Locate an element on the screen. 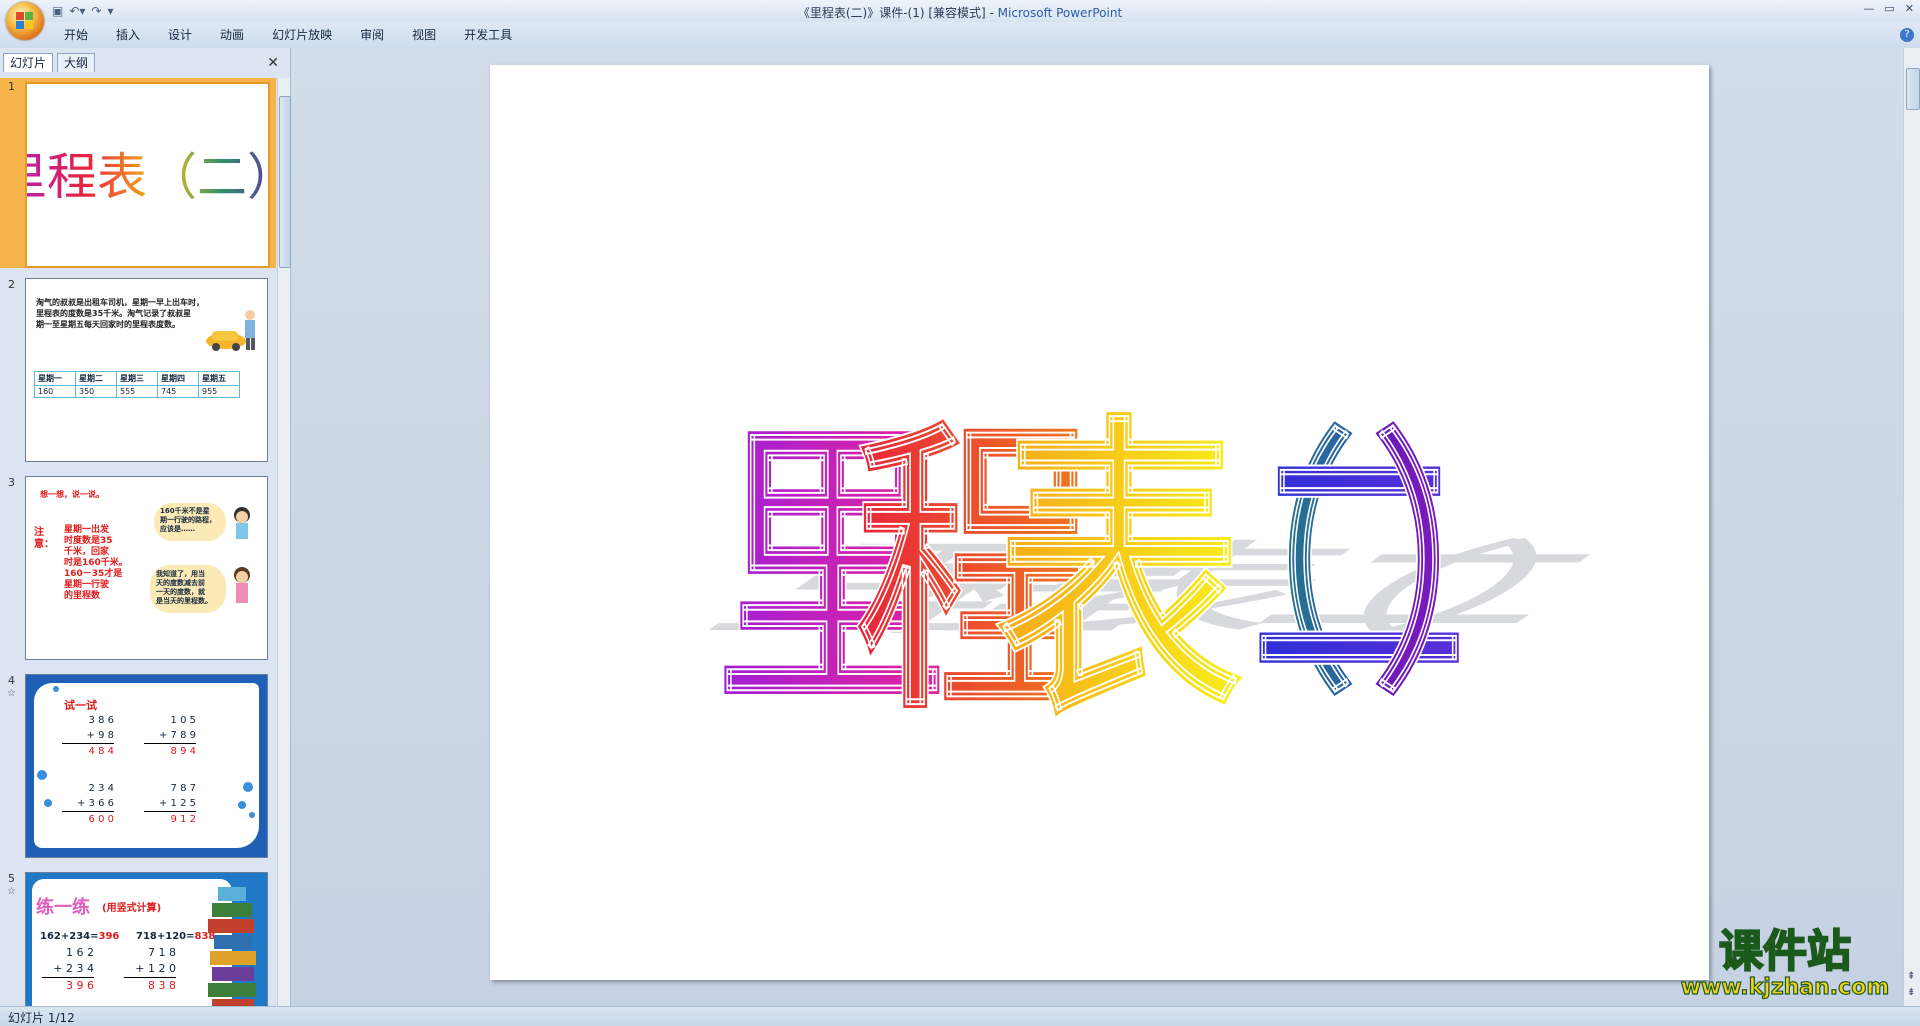 The height and width of the screenshot is (1026, 1920). slide-scroll-thumb is located at coordinates (1913, 89).